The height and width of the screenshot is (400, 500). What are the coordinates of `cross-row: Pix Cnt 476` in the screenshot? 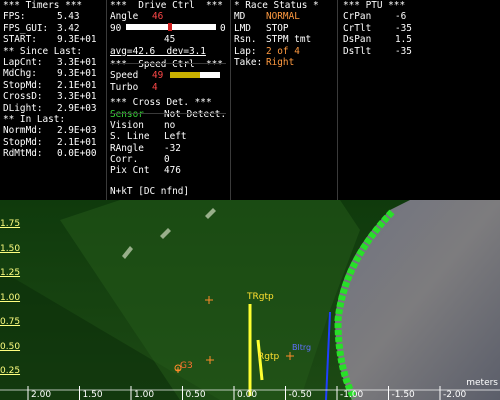 It's located at (168, 170).